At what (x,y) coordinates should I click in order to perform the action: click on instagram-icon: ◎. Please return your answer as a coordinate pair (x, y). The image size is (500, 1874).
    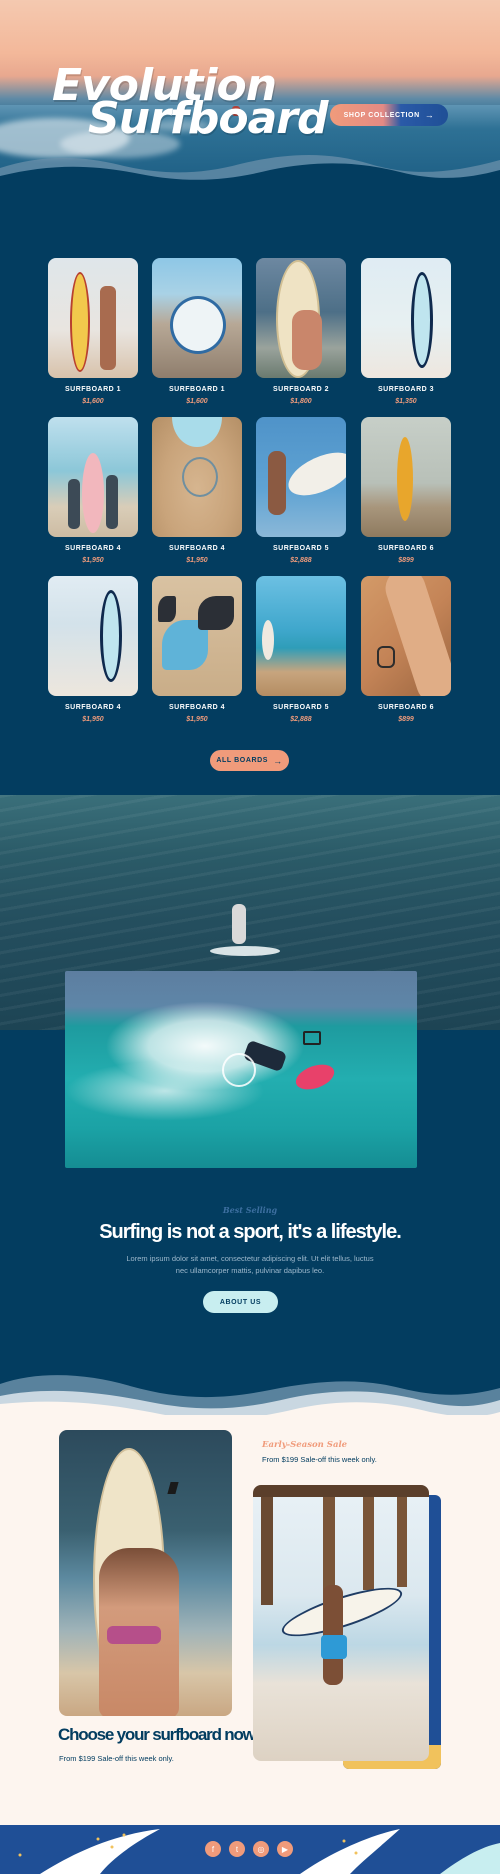
    Looking at the image, I should click on (261, 1849).